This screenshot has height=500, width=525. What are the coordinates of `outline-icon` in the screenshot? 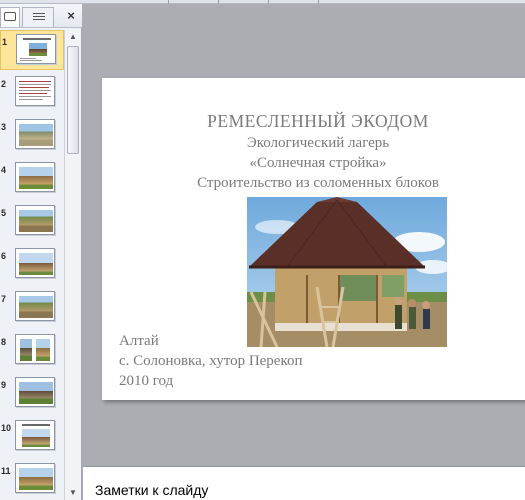 It's located at (39, 18).